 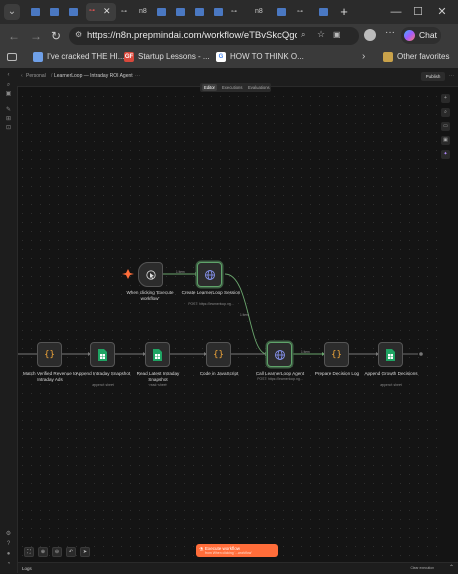 I want to click on zoom-icon: ⌕, so click(x=303, y=35).